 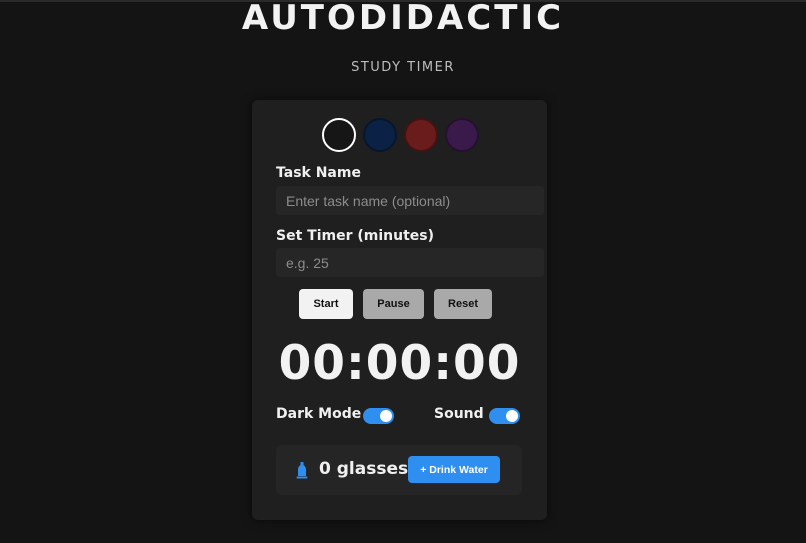 What do you see at coordinates (393, 304) in the screenshot?
I see `pause-button: Pause` at bounding box center [393, 304].